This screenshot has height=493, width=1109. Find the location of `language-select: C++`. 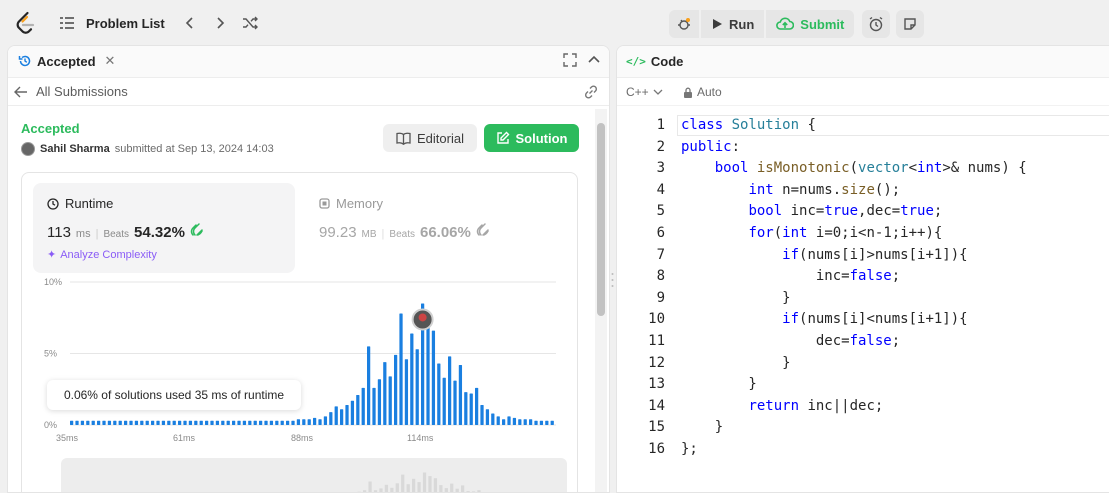

language-select: C++ is located at coordinates (644, 92).